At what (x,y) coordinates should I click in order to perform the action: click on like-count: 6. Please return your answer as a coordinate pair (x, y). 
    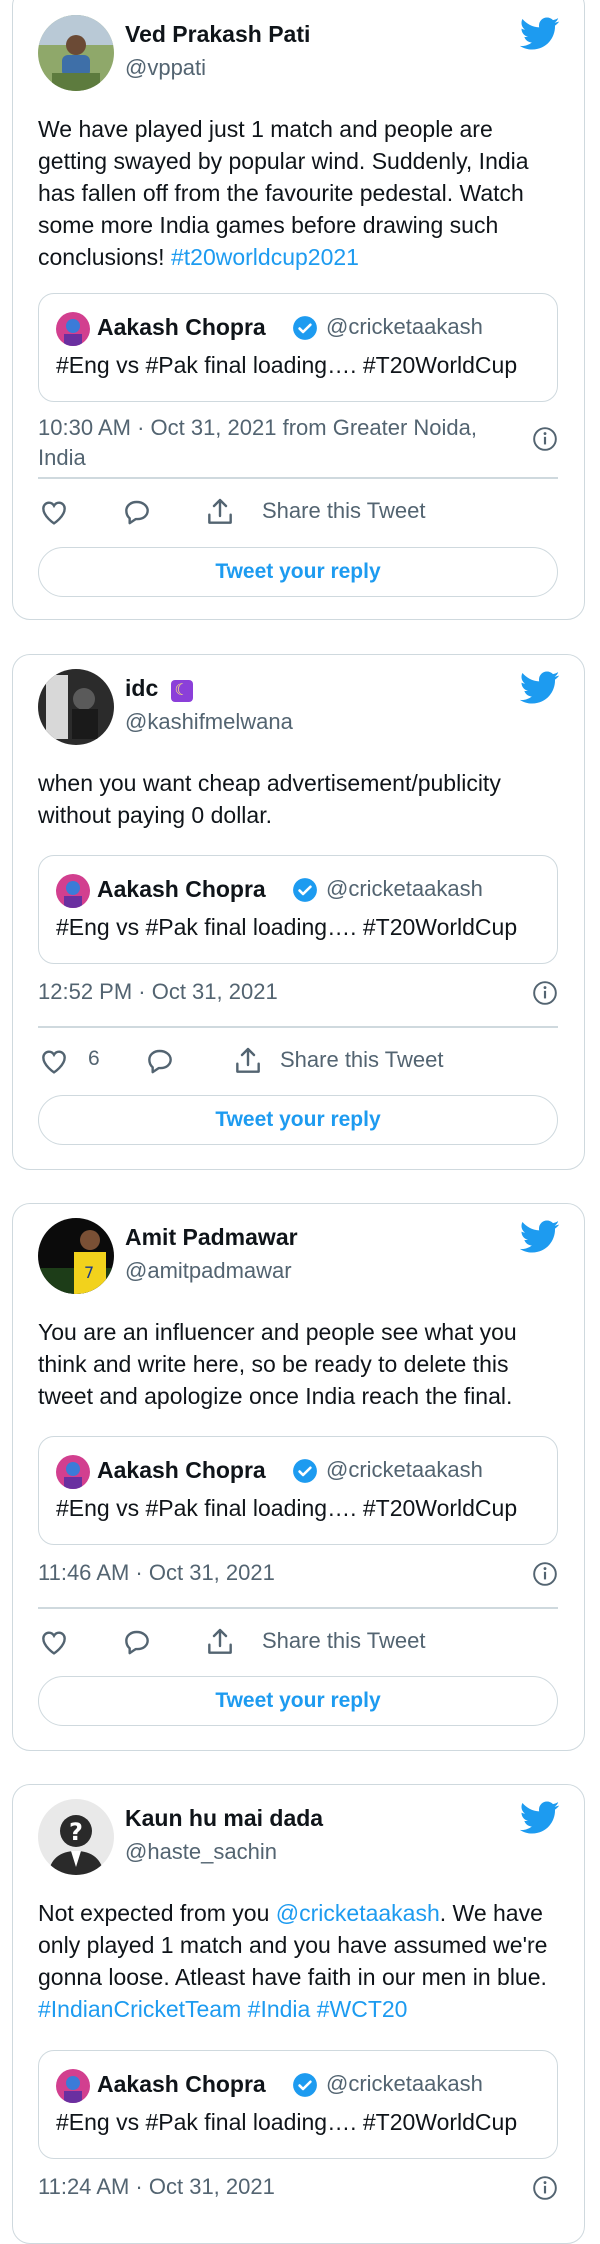
    Looking at the image, I should click on (94, 1058).